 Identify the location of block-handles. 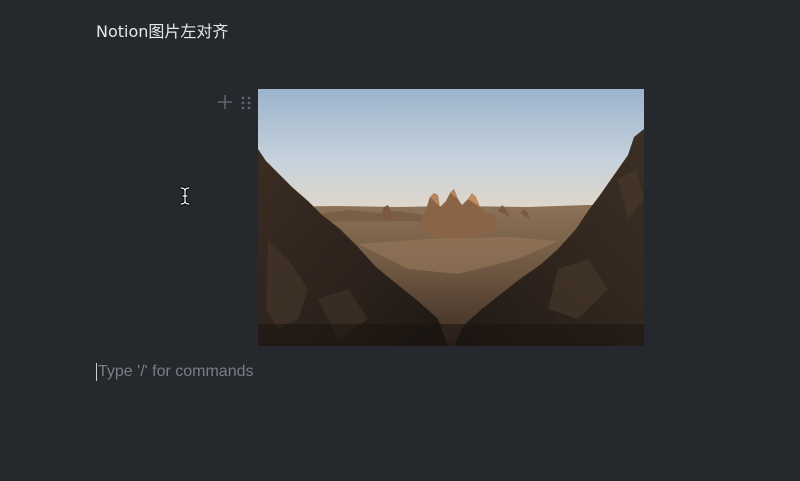
(236, 103).